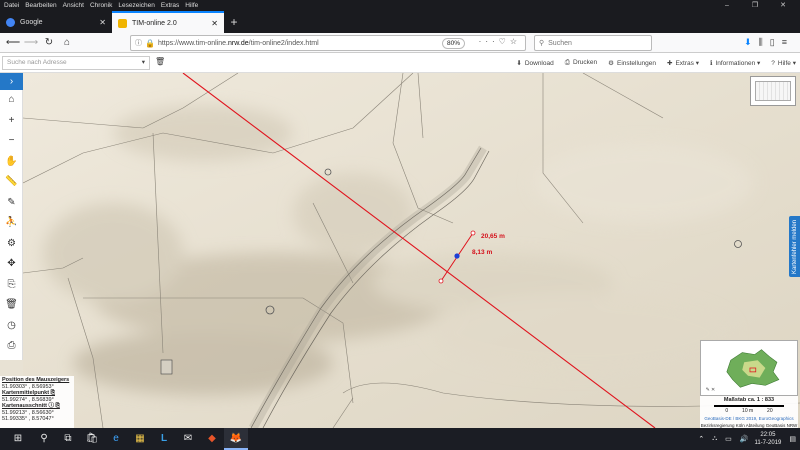  I want to click on app-l-icon: L, so click(164, 439).